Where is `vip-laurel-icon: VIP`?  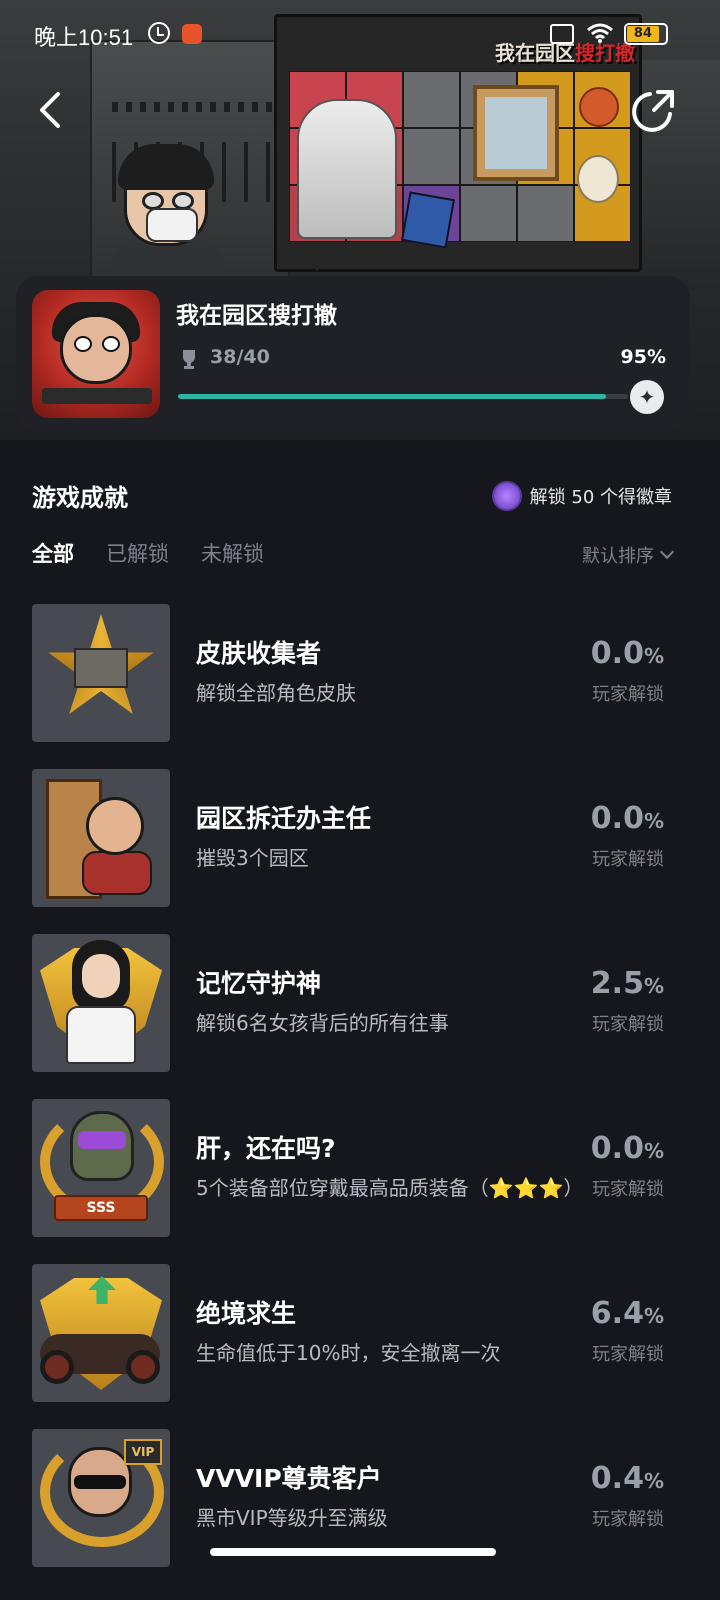 vip-laurel-icon: VIP is located at coordinates (101, 1498).